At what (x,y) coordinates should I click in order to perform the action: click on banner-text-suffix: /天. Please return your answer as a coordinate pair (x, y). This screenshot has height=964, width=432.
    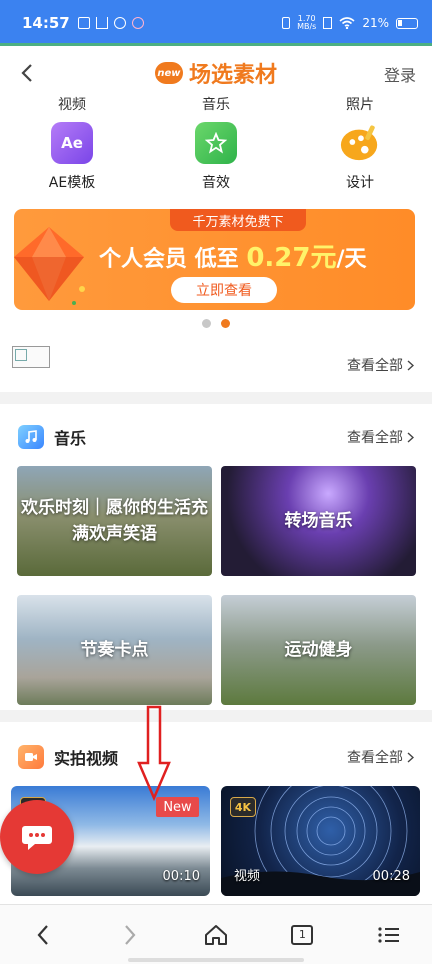
    Looking at the image, I should click on (351, 259).